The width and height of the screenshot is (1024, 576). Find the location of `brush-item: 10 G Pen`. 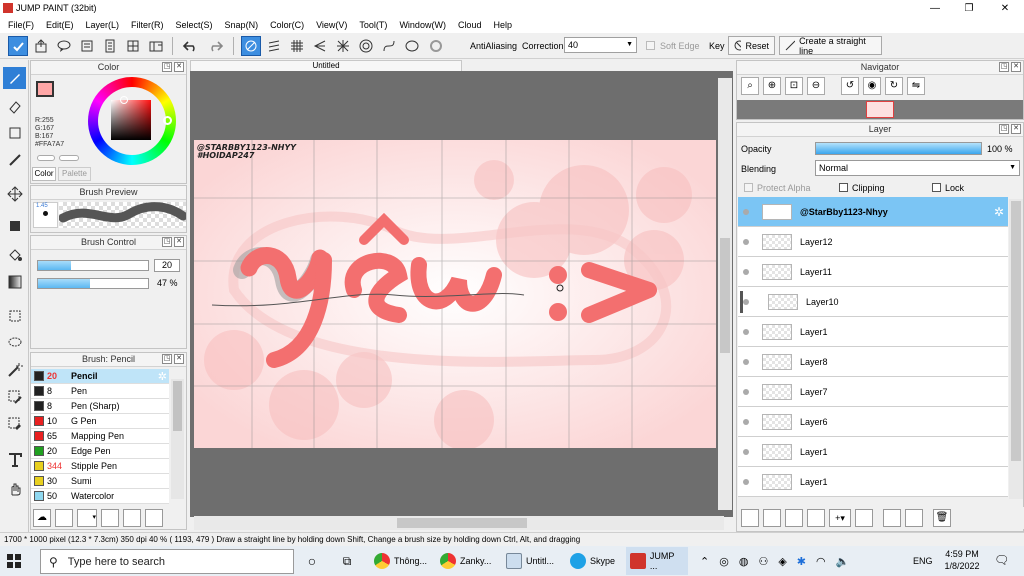

brush-item: 10 G Pen is located at coordinates (100, 421).